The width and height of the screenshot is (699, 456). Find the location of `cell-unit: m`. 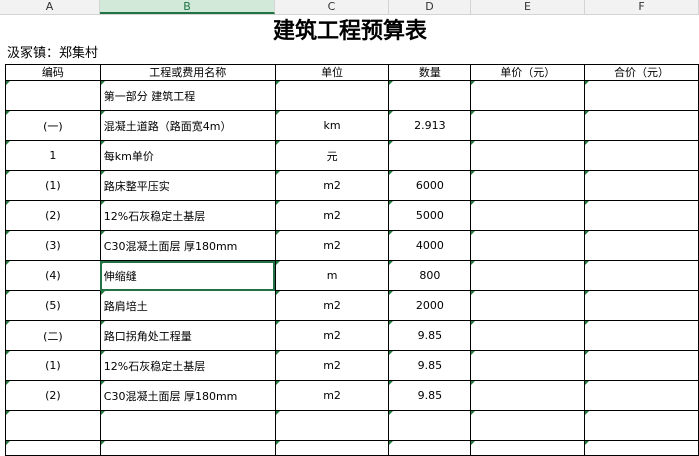

cell-unit: m is located at coordinates (332, 275).